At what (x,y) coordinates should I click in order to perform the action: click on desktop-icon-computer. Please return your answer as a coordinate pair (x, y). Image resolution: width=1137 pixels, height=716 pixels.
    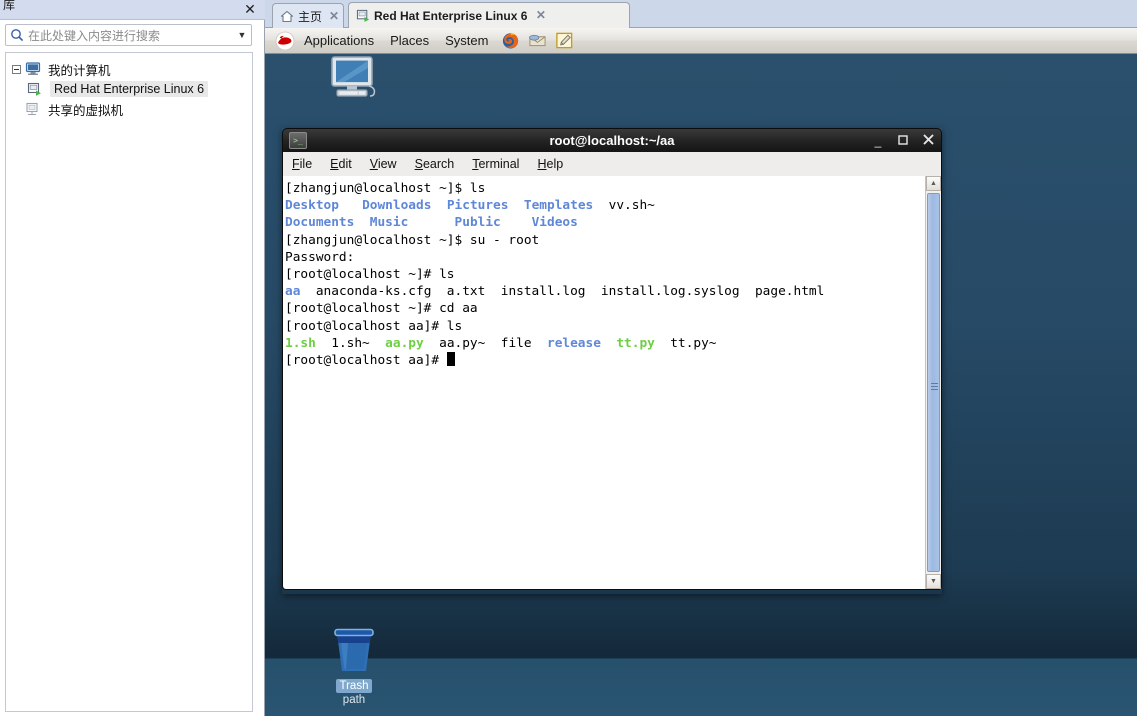
    Looking at the image, I should click on (352, 80).